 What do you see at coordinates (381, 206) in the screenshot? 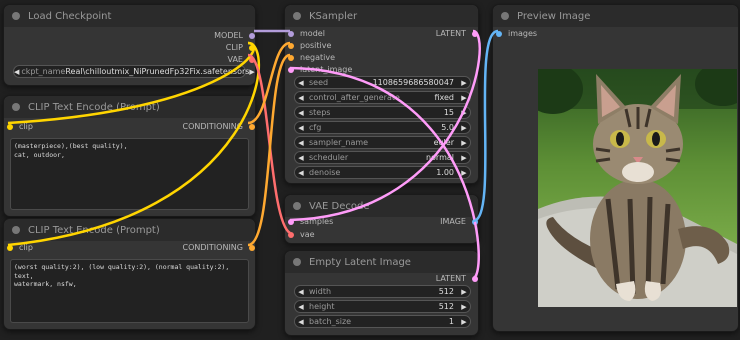
I see `node-title-bar: VAE Decode` at bounding box center [381, 206].